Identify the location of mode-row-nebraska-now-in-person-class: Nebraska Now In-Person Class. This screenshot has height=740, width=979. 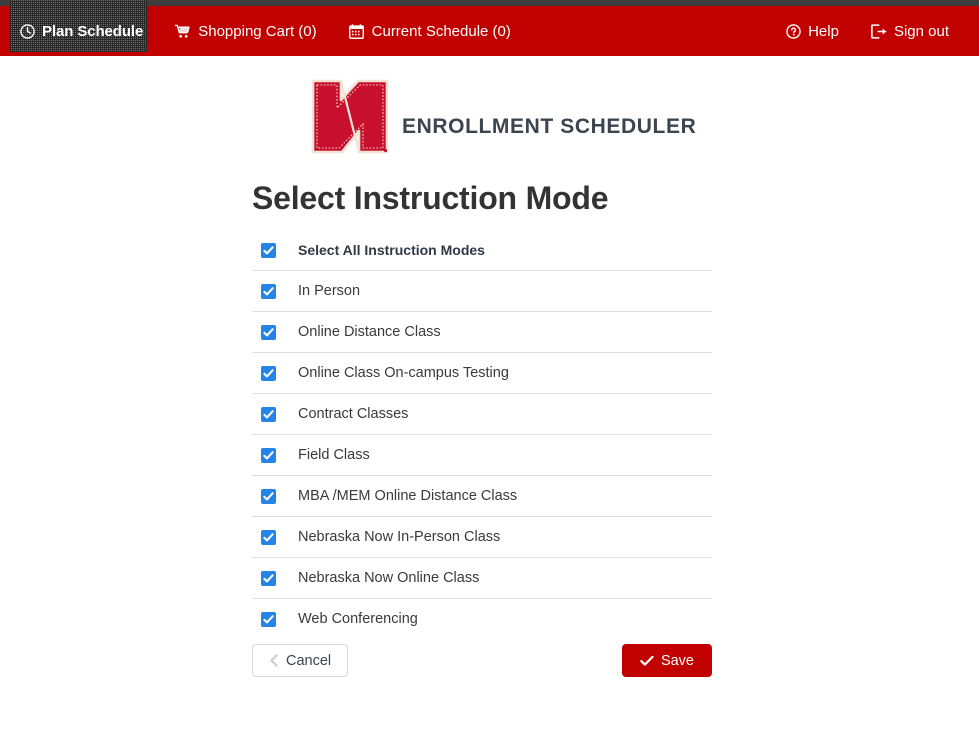
(482, 537).